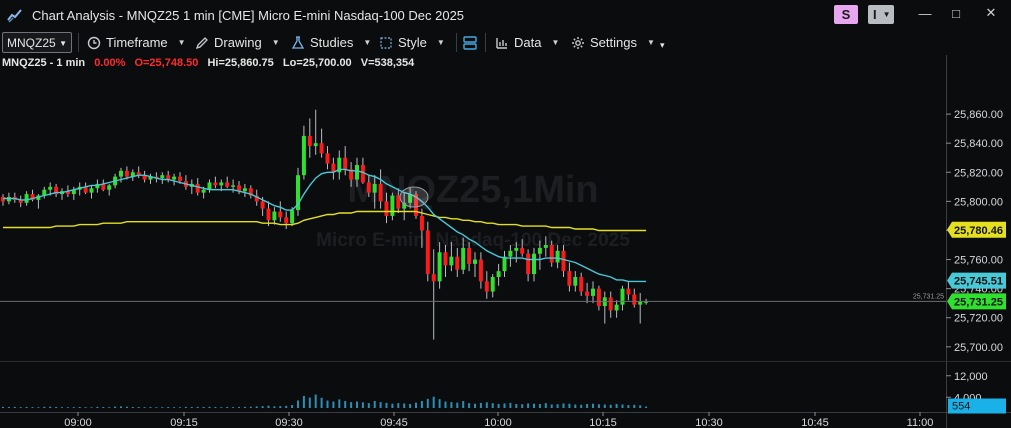 Image resolution: width=1011 pixels, height=428 pixels. What do you see at coordinates (411, 42) in the screenshot?
I see `style-menu: Style ▼` at bounding box center [411, 42].